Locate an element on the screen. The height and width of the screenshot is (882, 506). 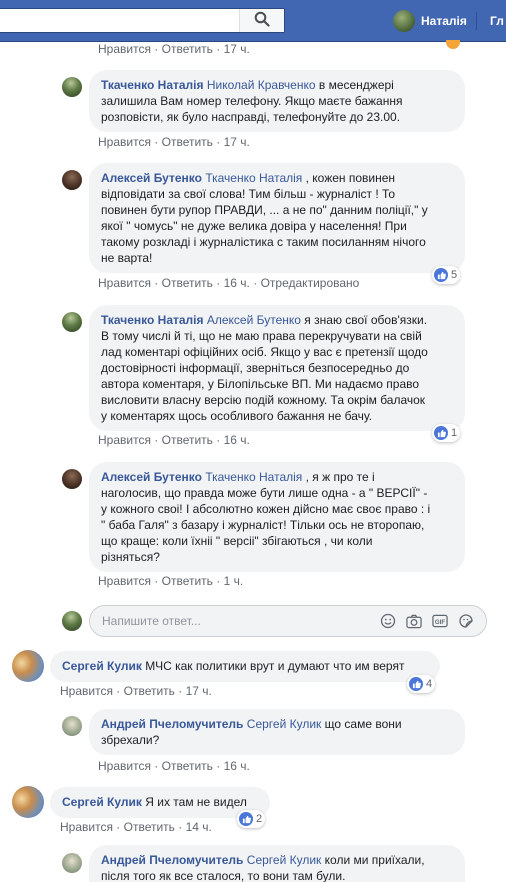
comment-actions: Нравится · Ответить · 16 ч. is located at coordinates (174, 440).